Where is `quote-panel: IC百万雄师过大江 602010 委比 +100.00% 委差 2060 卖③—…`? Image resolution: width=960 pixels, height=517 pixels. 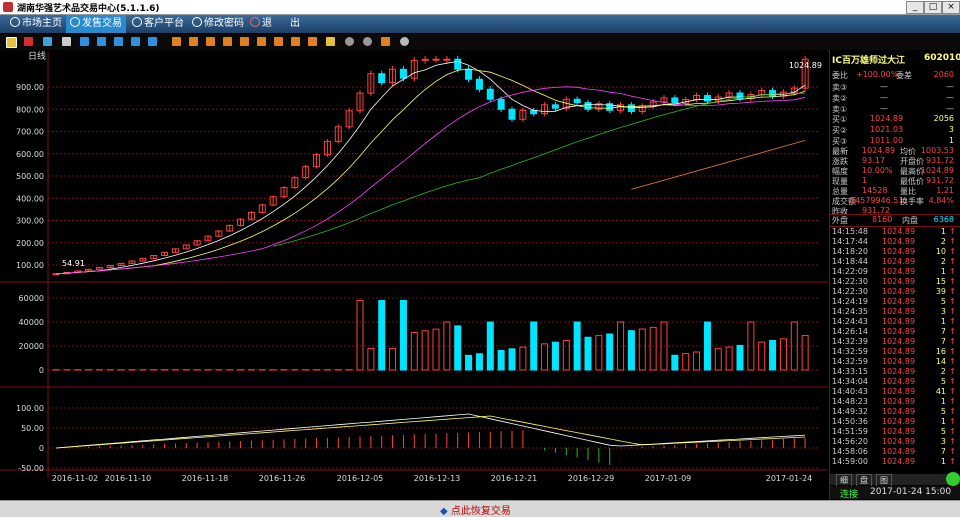 quote-panel: IC百万雄师过大江 602010 委比 +100.00% 委差 2060 卖③—… is located at coordinates (894, 275).